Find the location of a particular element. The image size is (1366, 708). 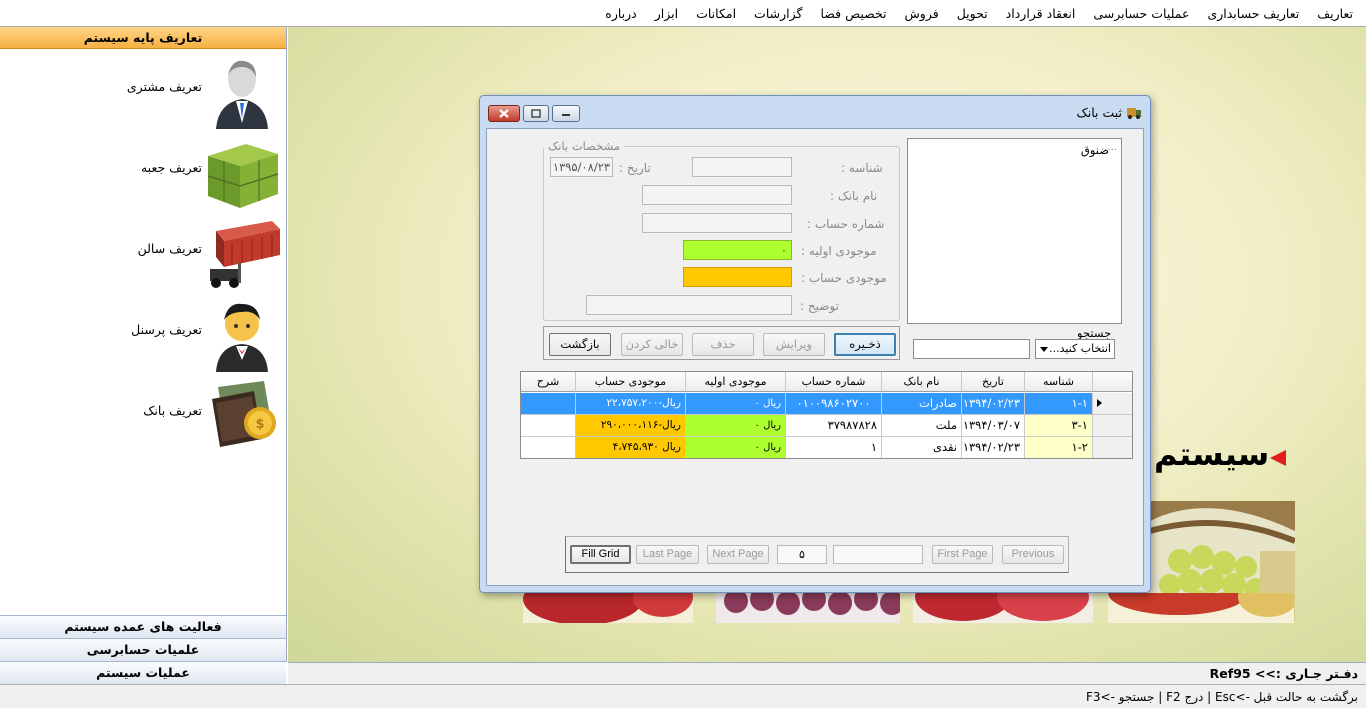

date-label: تاریخ : is located at coordinates (635, 168).